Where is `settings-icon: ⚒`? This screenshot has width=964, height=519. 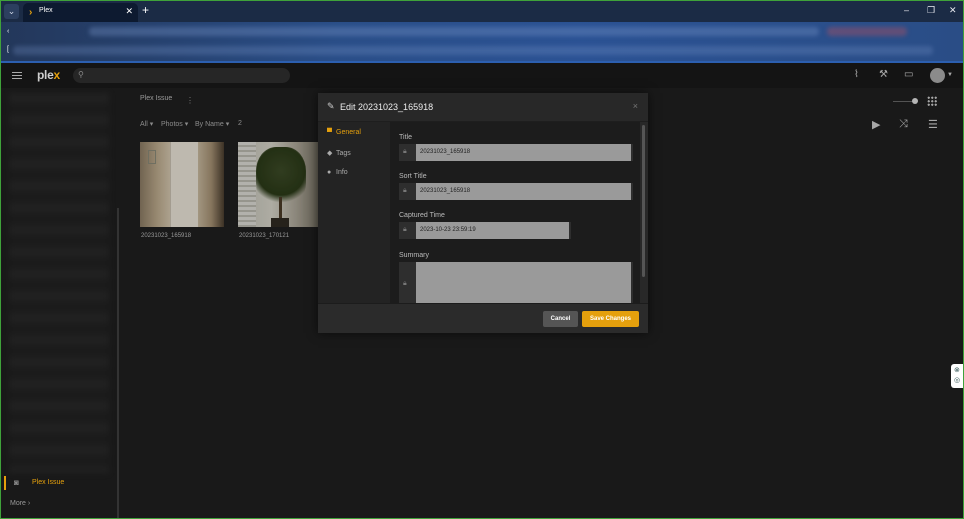 settings-icon: ⚒ is located at coordinates (883, 74).